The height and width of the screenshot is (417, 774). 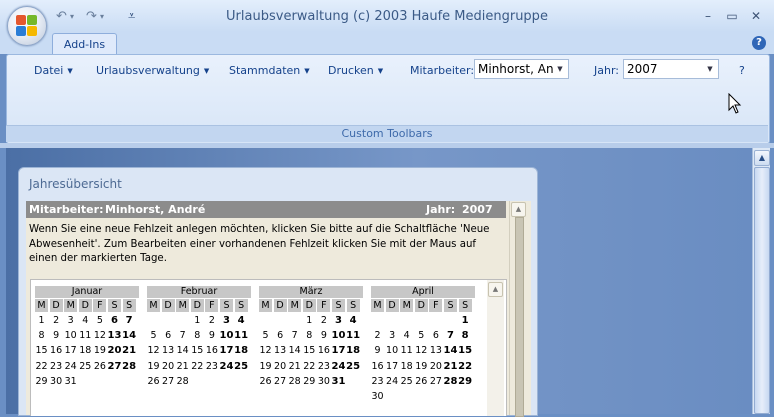 I want to click on menu-datei: Datei ▼, so click(x=53, y=71).